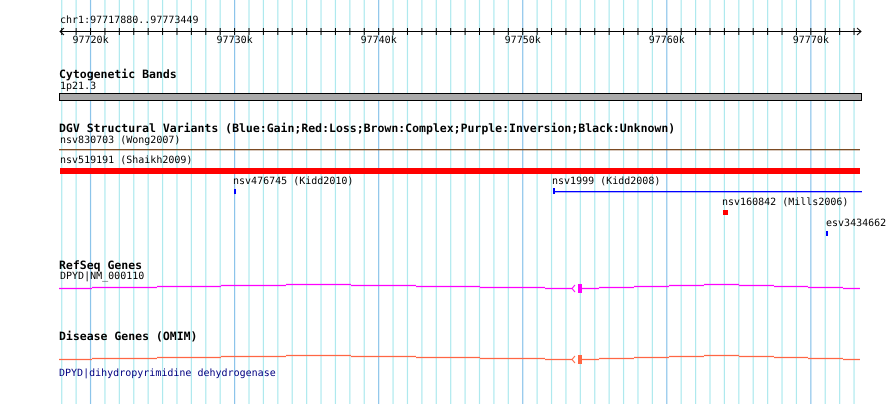  I want to click on location-label: chr1:97717880..97773449, so click(129, 21).